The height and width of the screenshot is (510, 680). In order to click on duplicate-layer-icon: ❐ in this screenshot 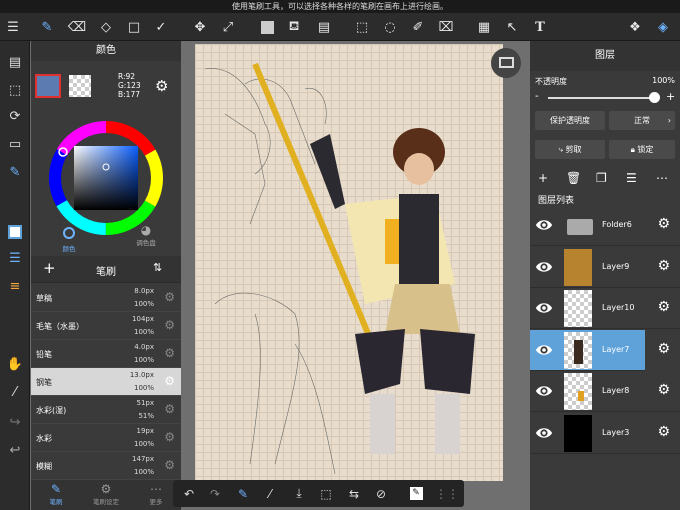, I will do `click(601, 178)`.